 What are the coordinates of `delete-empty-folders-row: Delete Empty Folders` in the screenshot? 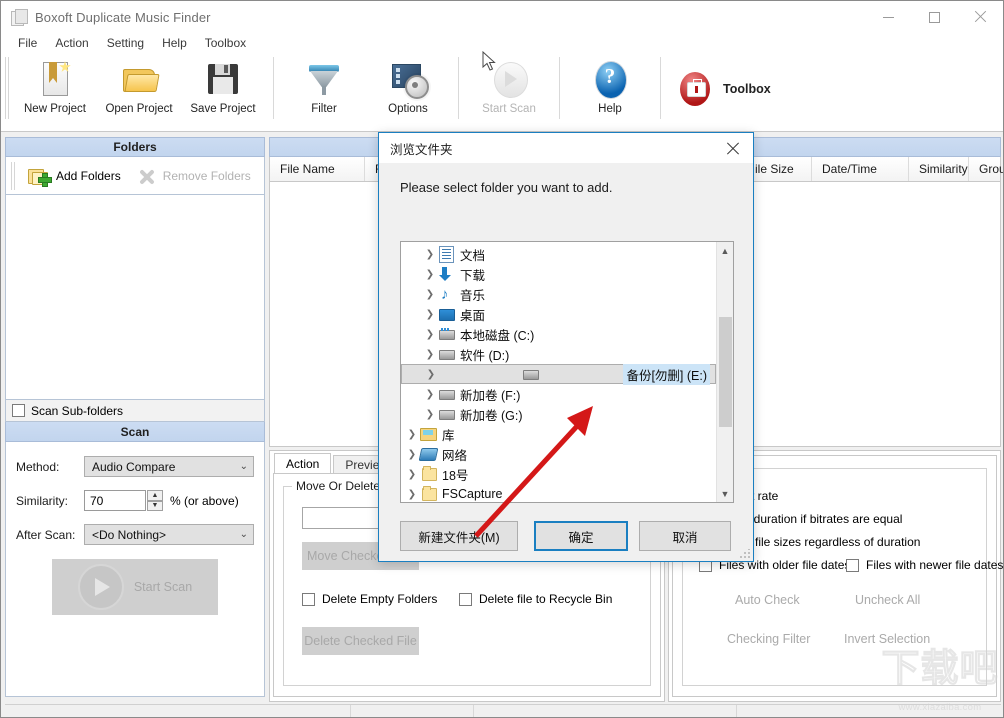 It's located at (369, 599).